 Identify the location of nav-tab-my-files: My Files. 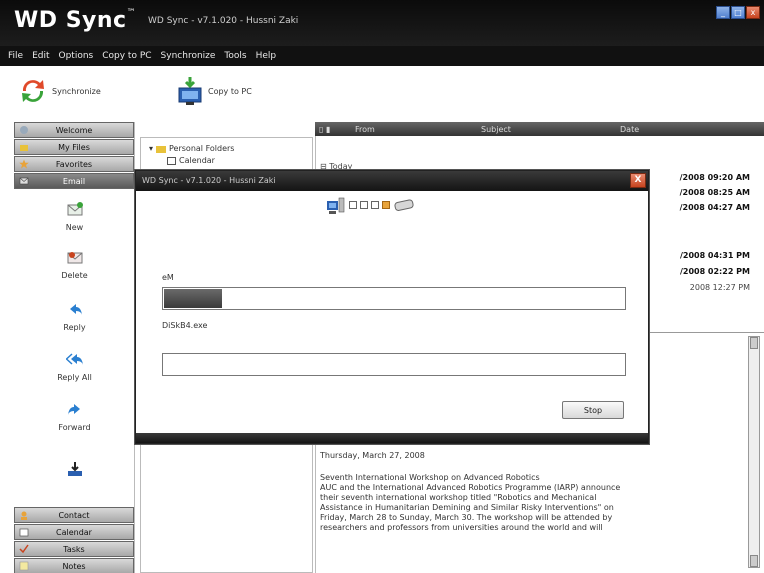
(74, 147).